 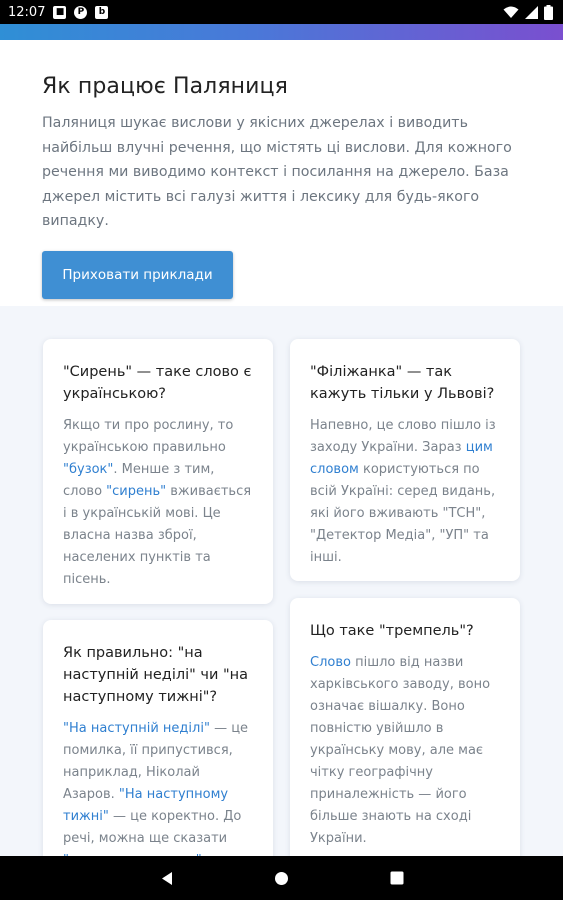 I want to click on recents-icon, so click(x=397, y=878).